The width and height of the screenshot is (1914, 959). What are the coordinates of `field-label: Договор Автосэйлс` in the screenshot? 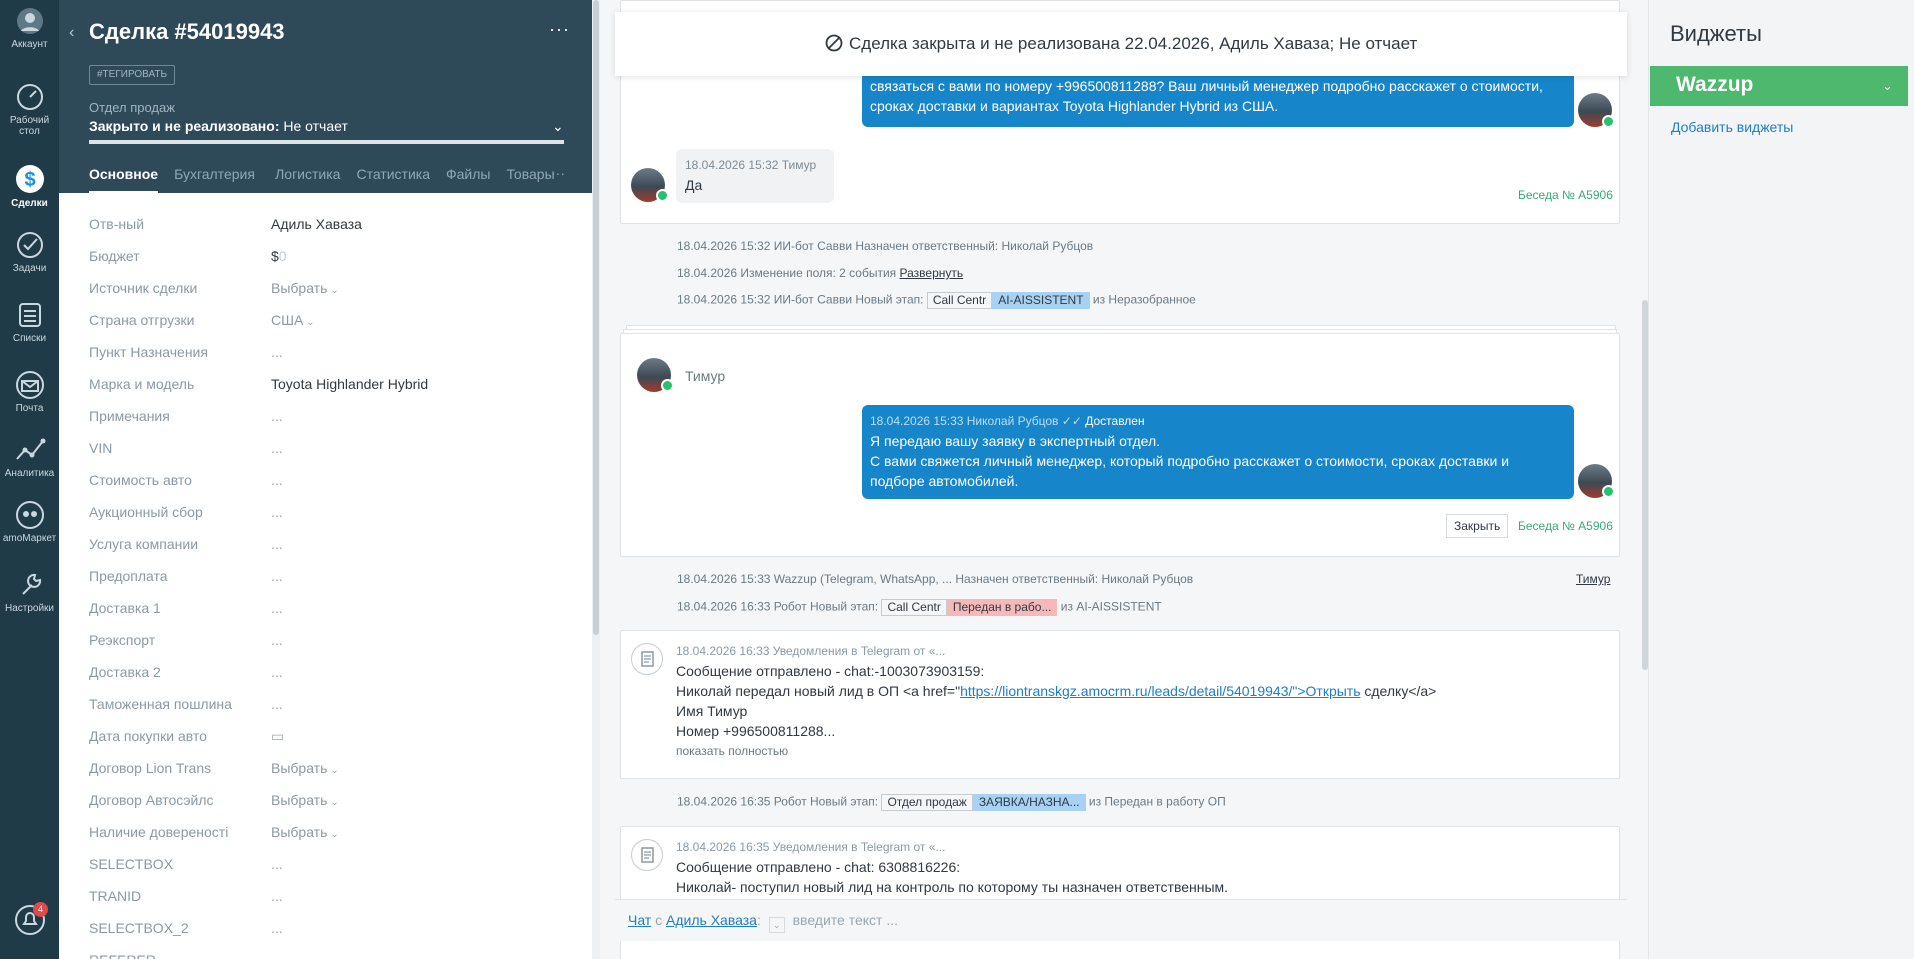 It's located at (151, 800).